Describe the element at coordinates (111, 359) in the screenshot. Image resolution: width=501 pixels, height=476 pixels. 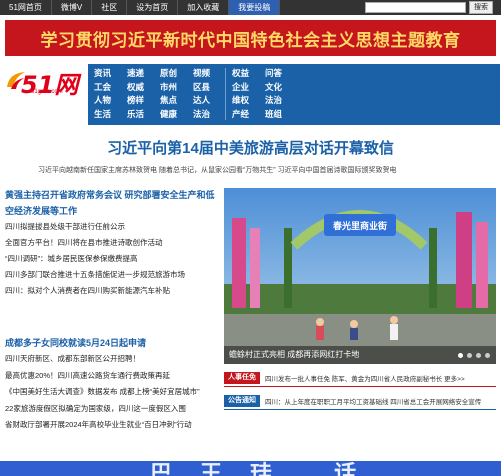
I see `news-item: 四川天府新区、成都东部新区公开招聘！` at that location.